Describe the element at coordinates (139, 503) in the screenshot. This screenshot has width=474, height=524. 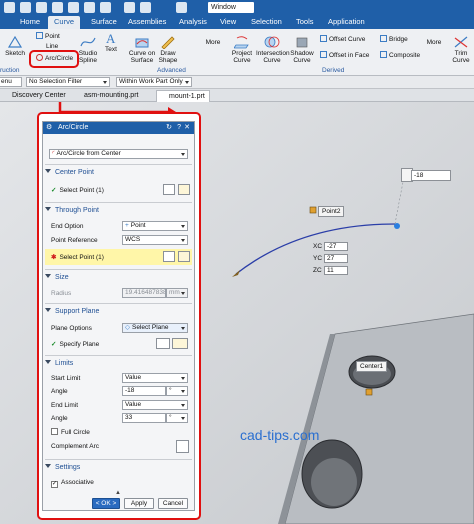
I see `apply-button: Apply` at that location.